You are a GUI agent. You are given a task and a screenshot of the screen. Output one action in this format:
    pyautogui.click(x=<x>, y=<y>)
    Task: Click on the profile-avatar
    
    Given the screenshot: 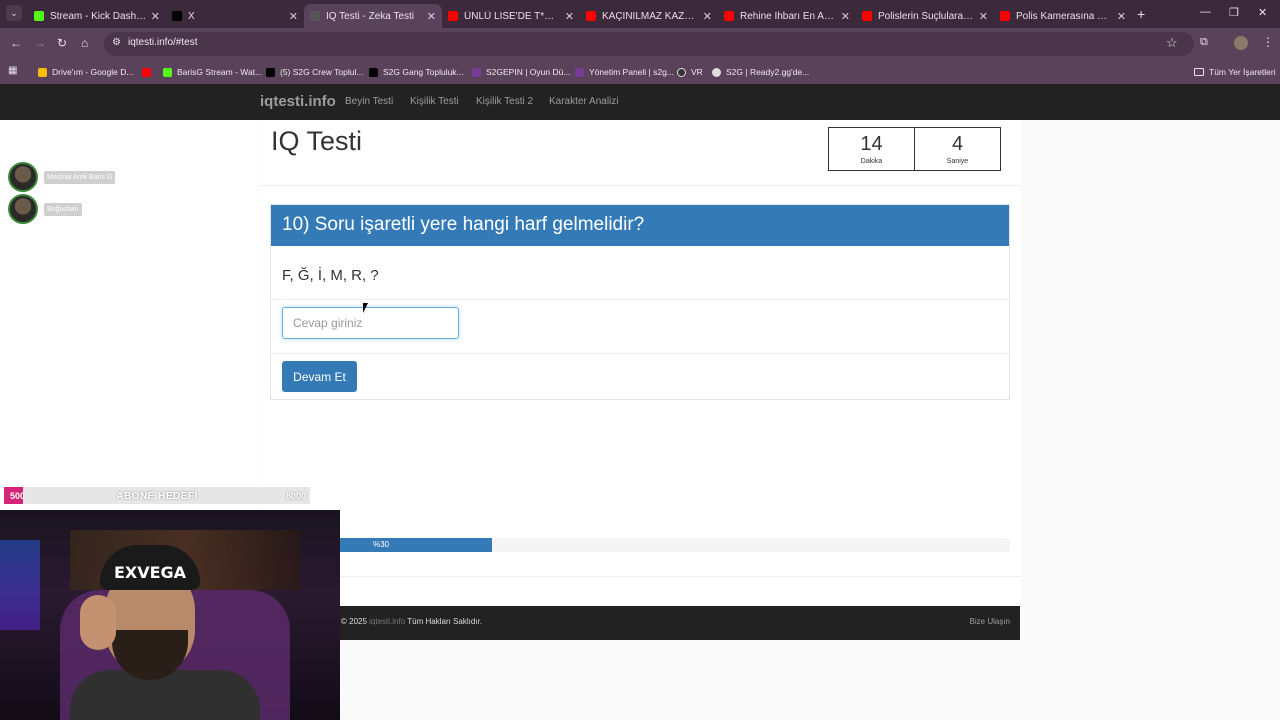 What is the action you would take?
    pyautogui.click(x=1241, y=43)
    